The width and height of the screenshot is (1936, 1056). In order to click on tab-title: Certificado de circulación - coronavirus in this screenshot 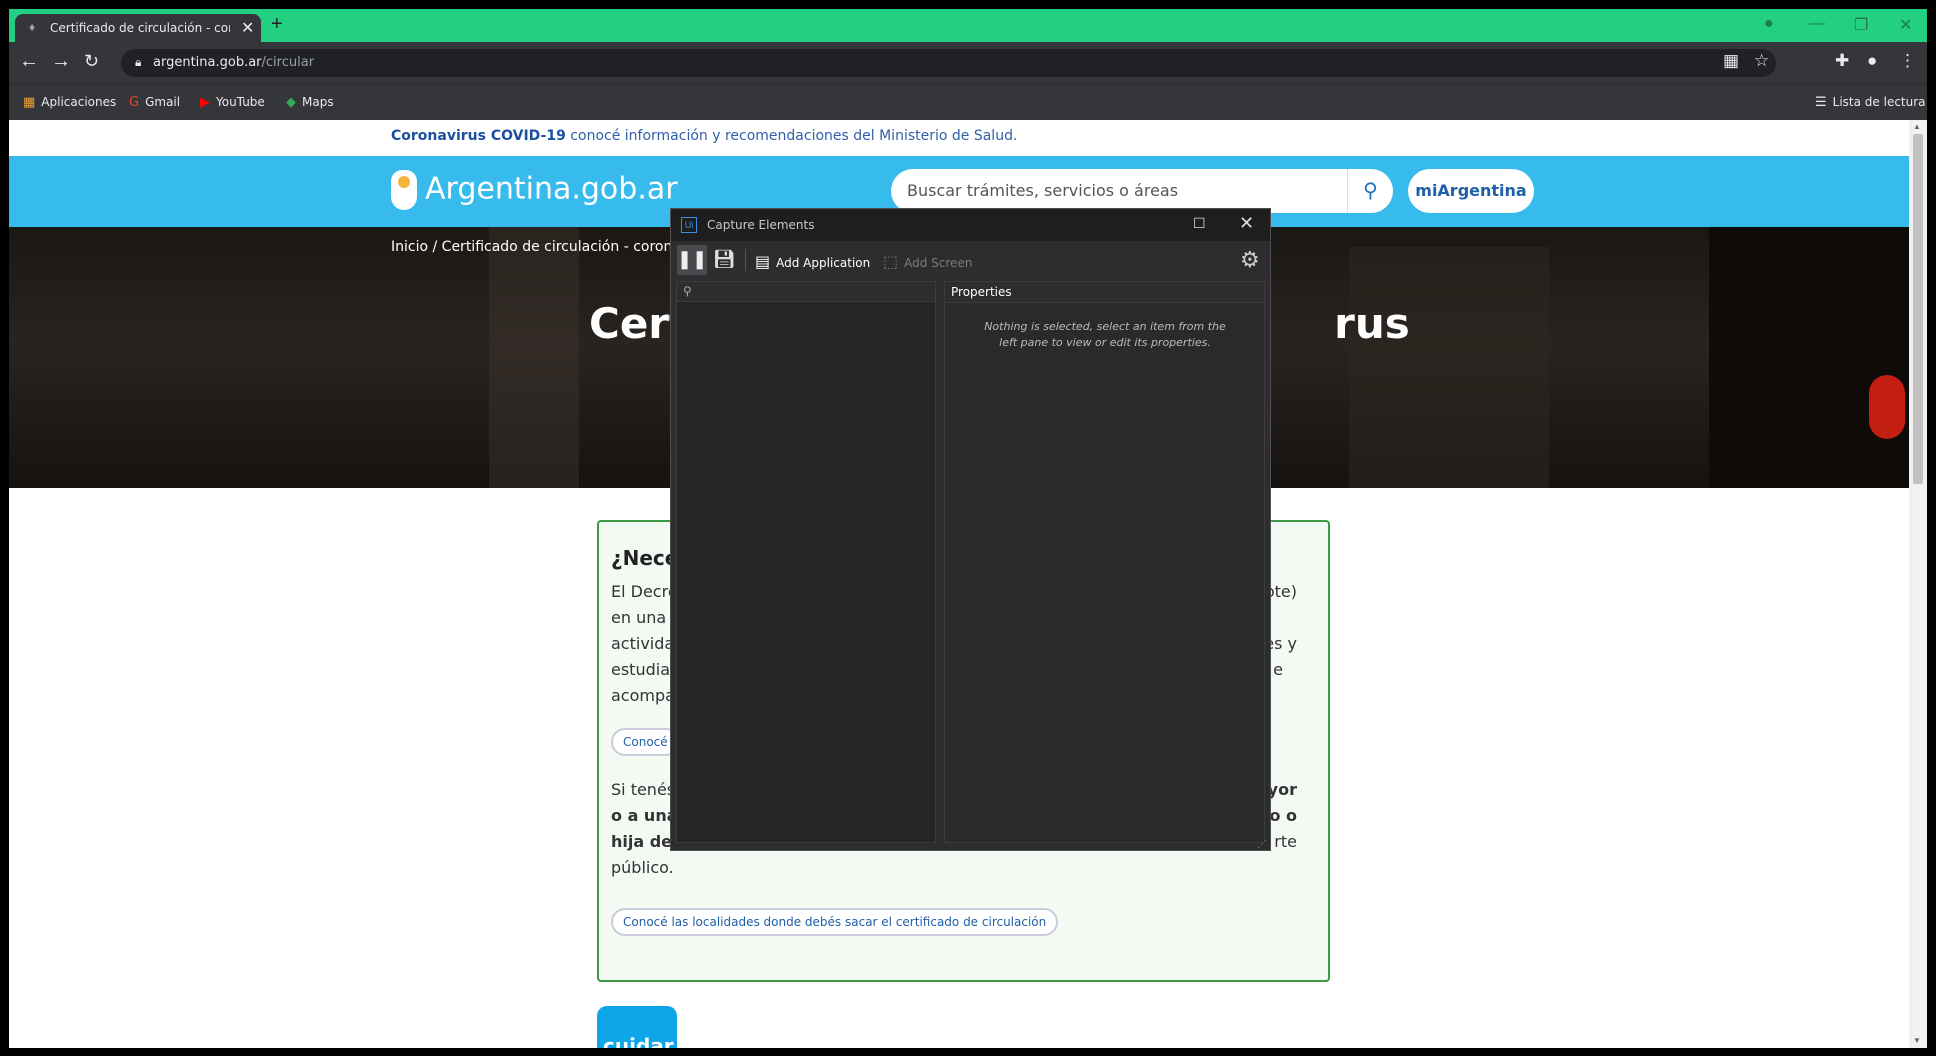, I will do `click(140, 28)`.